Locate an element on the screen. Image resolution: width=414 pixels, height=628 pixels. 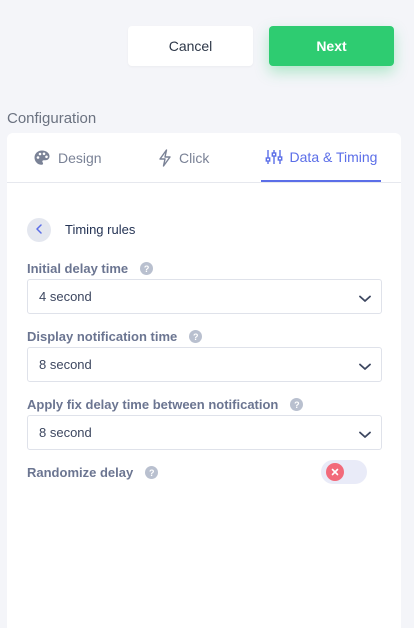
initial-delay-select: 4 second is located at coordinates (204, 296).